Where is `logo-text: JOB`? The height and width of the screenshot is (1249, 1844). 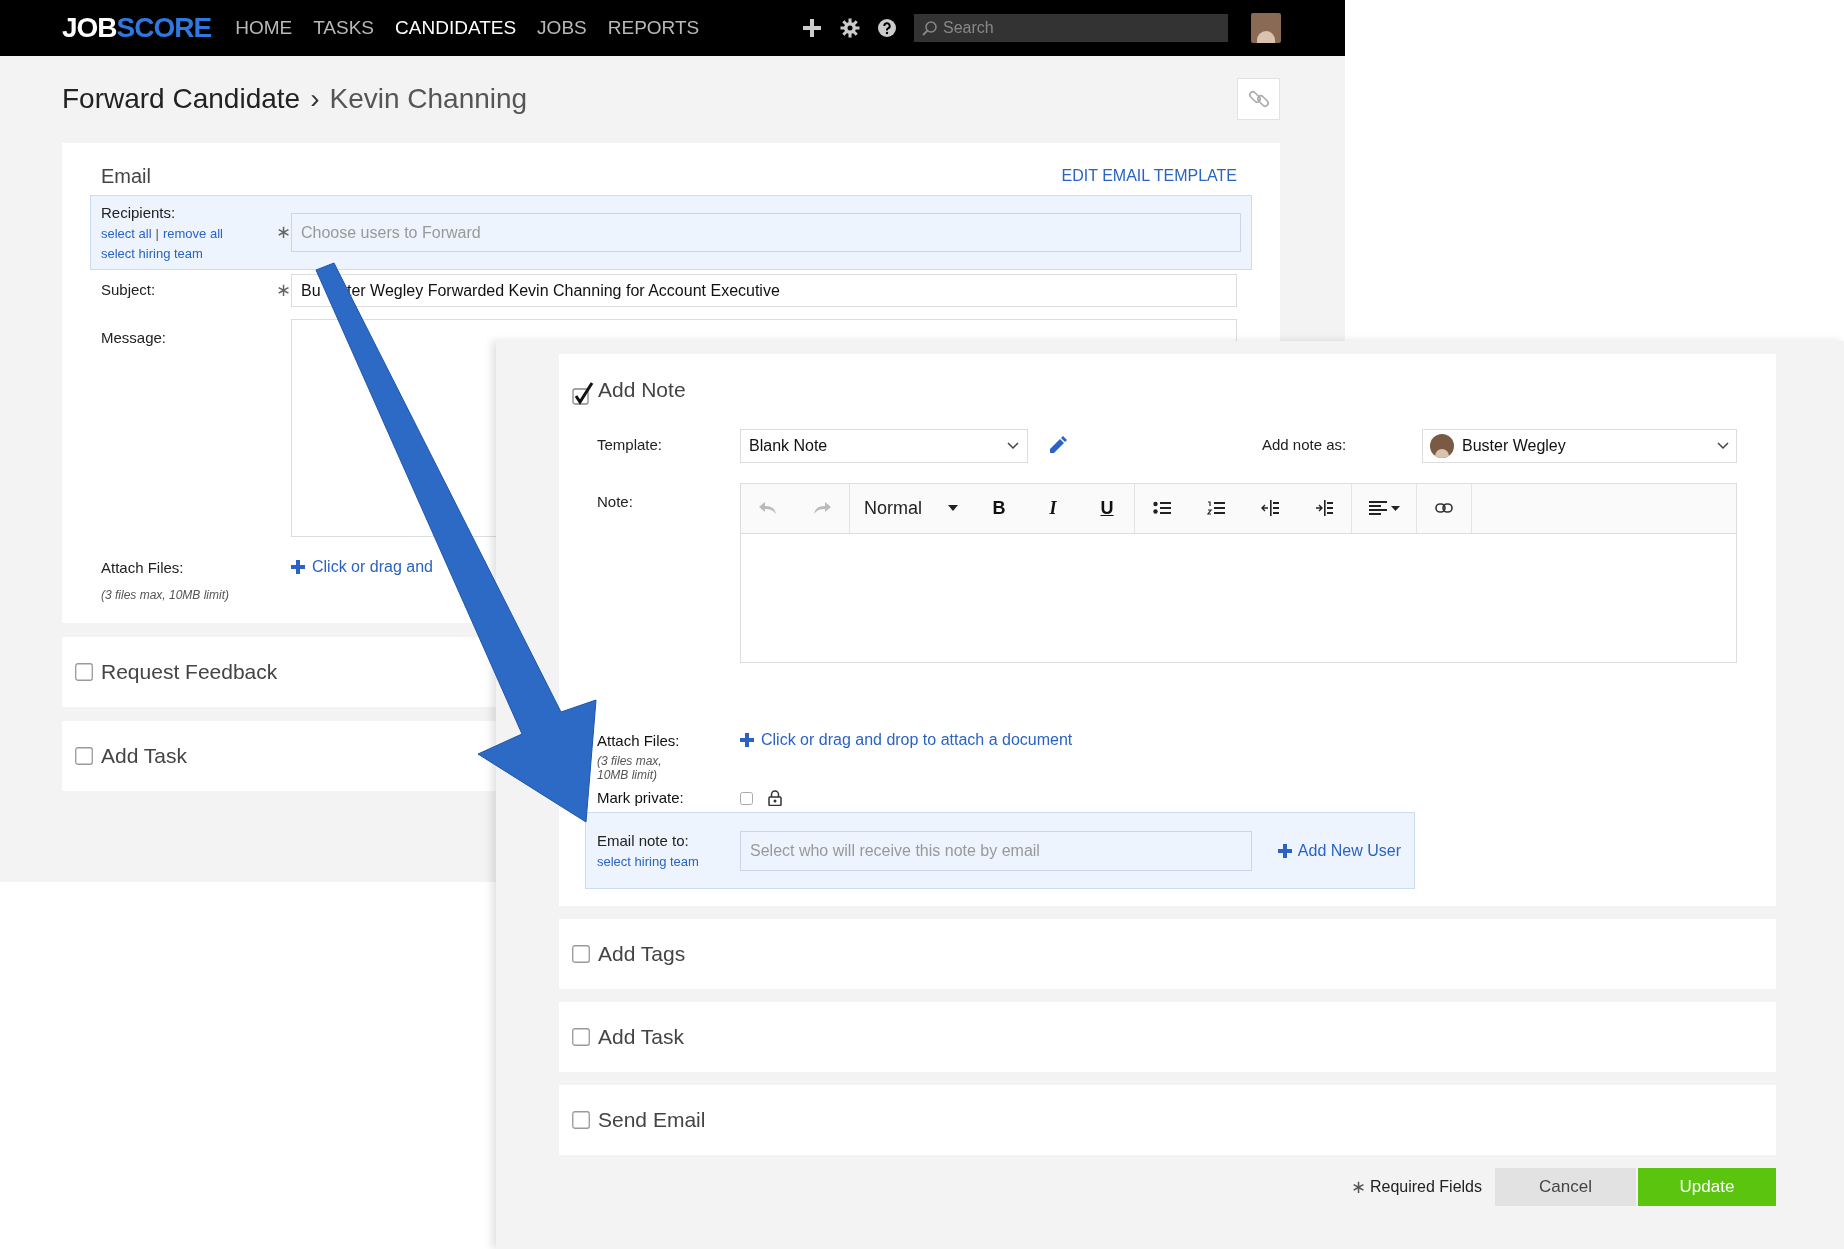
logo-text: JOB is located at coordinates (89, 28).